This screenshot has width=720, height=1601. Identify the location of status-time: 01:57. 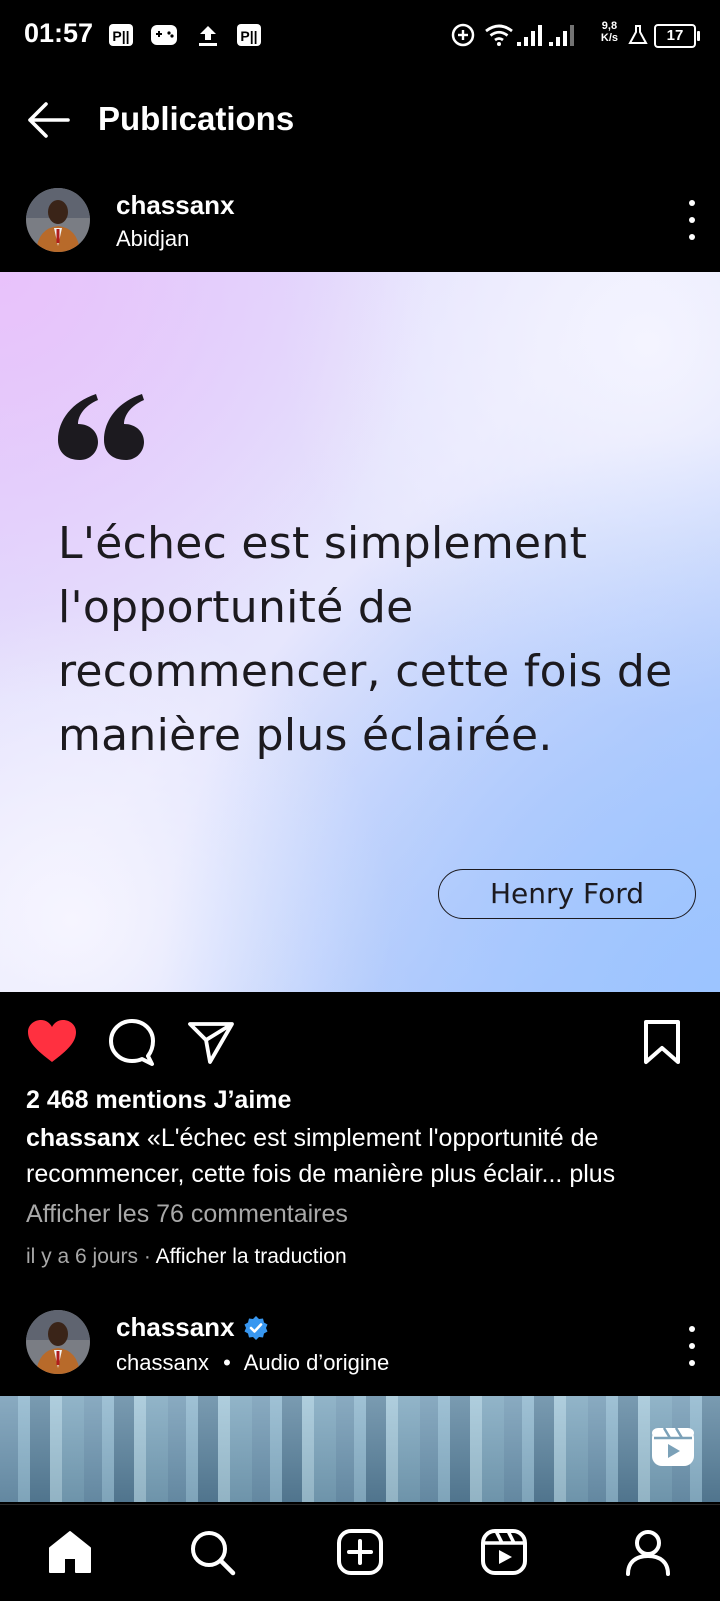
(59, 33).